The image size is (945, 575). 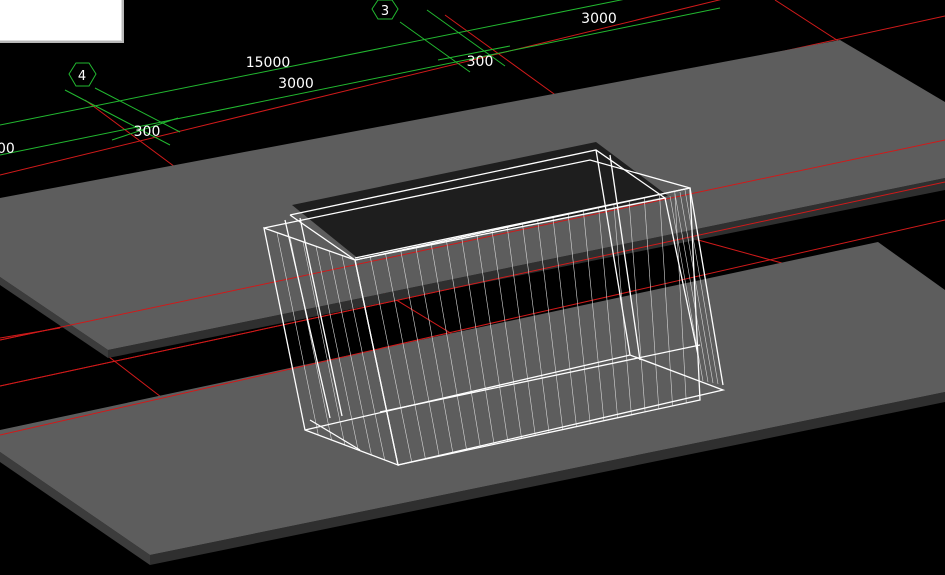 I want to click on dimension-line, so click(x=435, y=47).